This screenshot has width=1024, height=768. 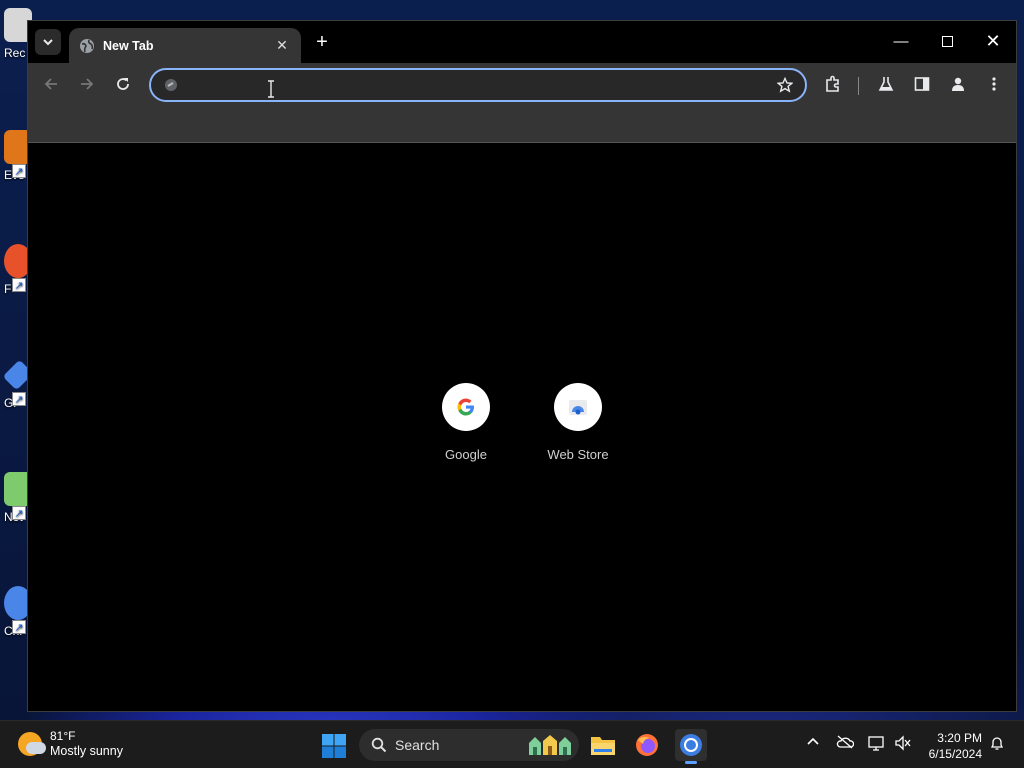 What do you see at coordinates (466, 454) in the screenshot?
I see `shortcut-label: Google` at bounding box center [466, 454].